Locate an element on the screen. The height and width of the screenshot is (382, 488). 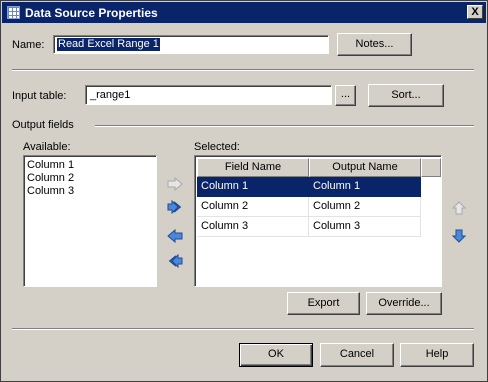
close-button: X is located at coordinates (475, 12).